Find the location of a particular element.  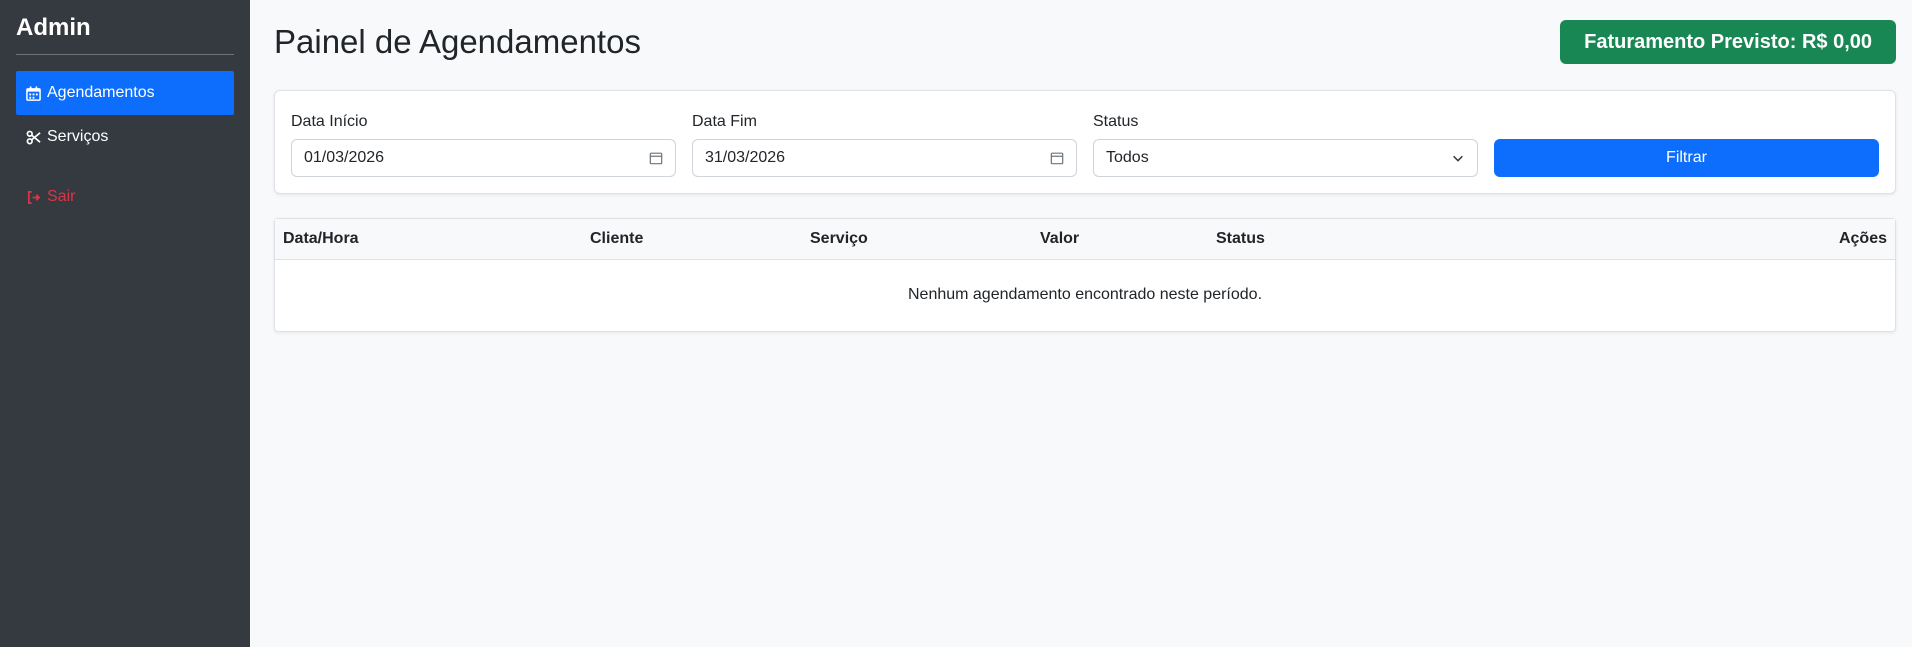

end-date-group: Data Fim 31/03/2026 is located at coordinates (884, 153).